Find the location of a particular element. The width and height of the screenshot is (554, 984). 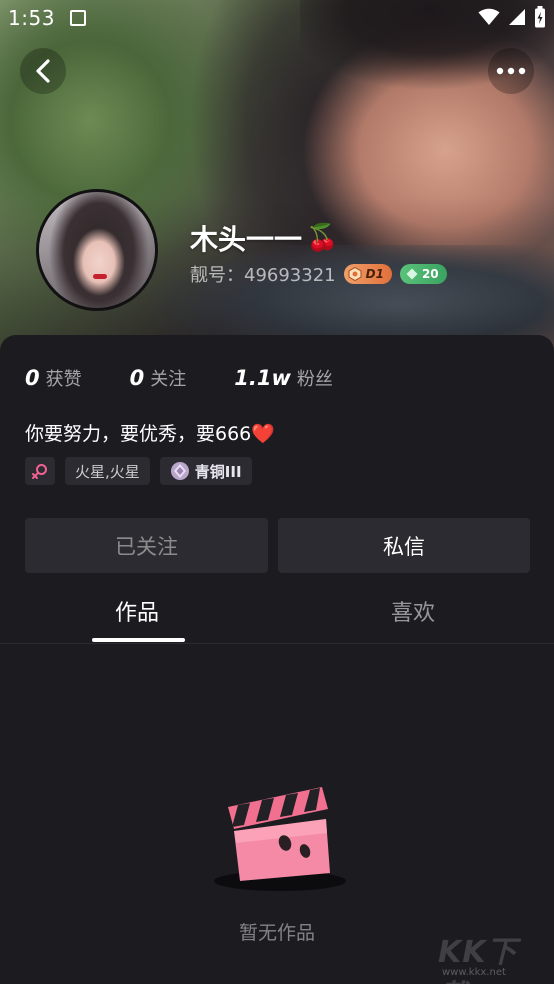

rank-tag: 青铜III is located at coordinates (205, 471).